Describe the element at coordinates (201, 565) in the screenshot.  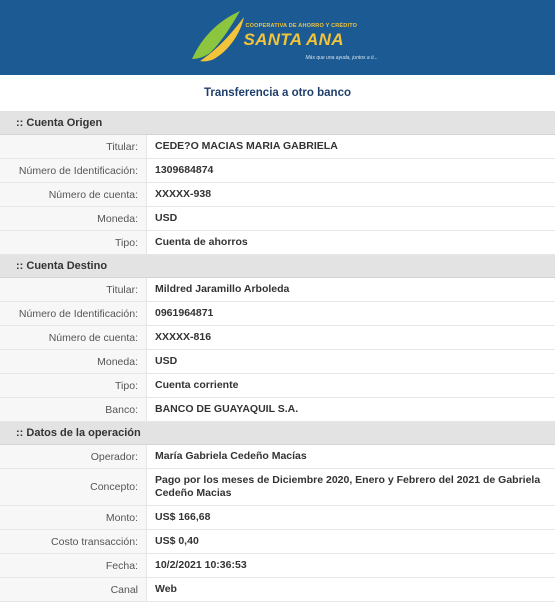
I see `row-value: 10/2/2021 10:36:53` at that location.